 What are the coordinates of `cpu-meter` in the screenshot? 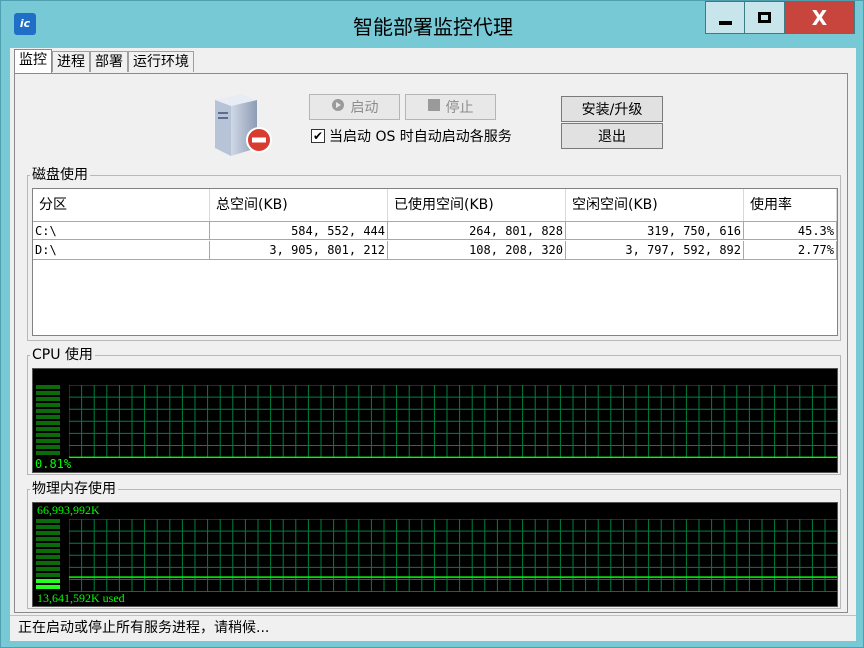 It's located at (49, 421).